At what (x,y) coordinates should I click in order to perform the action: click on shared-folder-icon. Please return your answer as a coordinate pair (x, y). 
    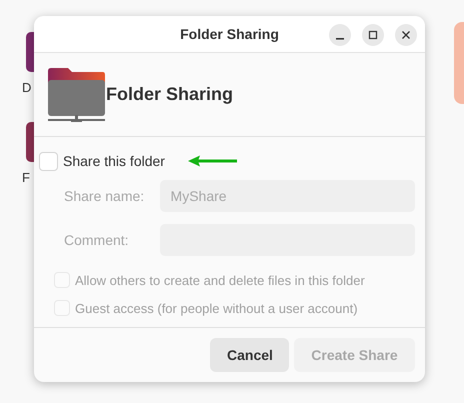
    Looking at the image, I should click on (77, 94).